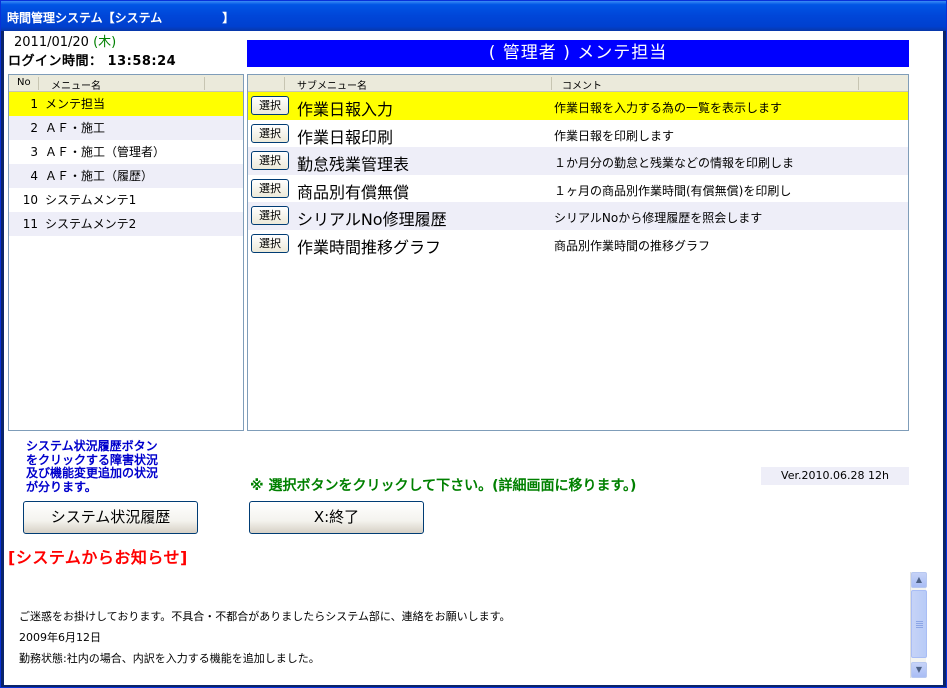 The image size is (947, 688). I want to click on login-time-display: ログイン時間： 13:58:24, so click(92, 59).